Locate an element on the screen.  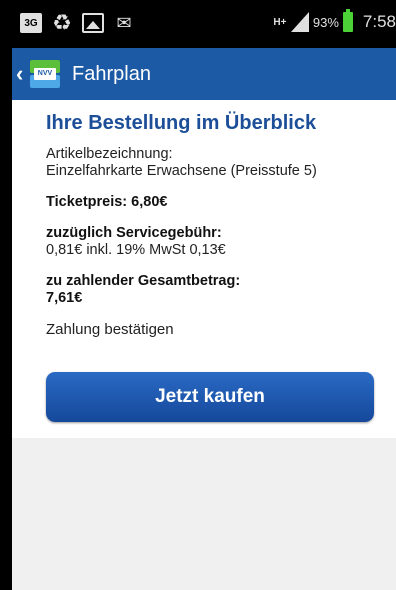
status-bar: 3G ♻ ✉ H+ 93% 7:58 is located at coordinates (204, 24).